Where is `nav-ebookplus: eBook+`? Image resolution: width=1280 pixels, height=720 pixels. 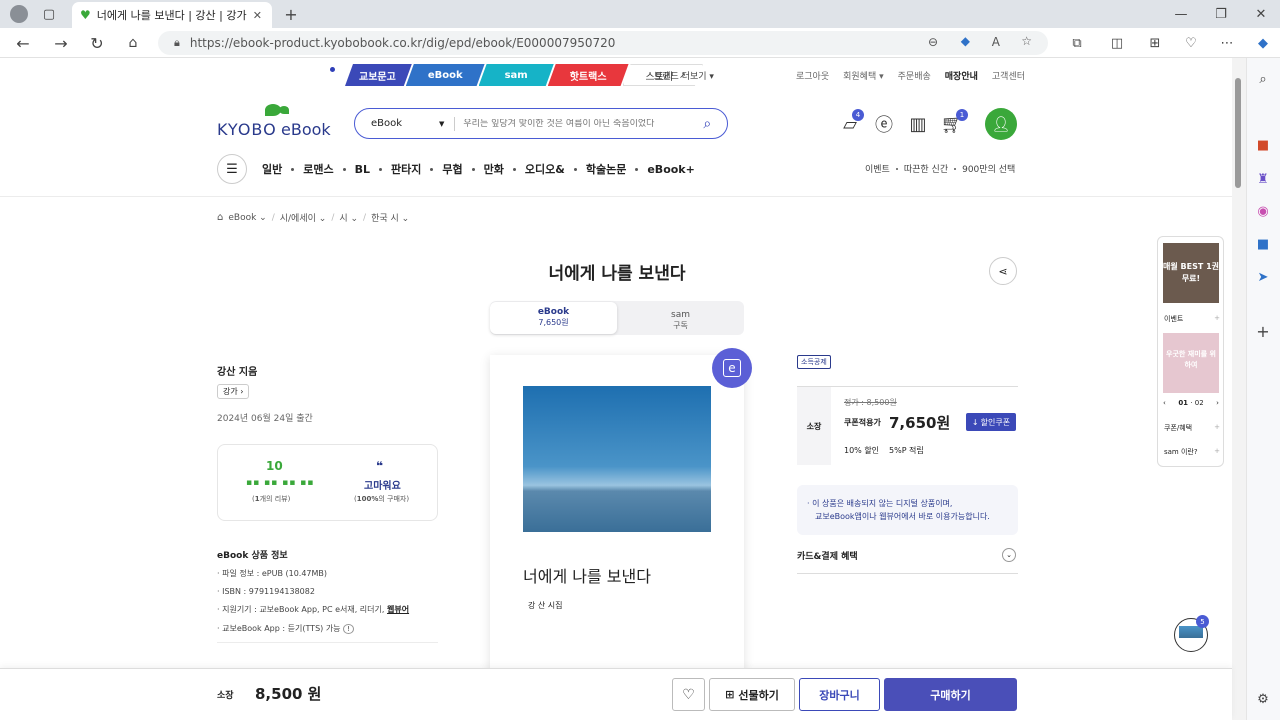 nav-ebookplus: eBook+ is located at coordinates (671, 169).